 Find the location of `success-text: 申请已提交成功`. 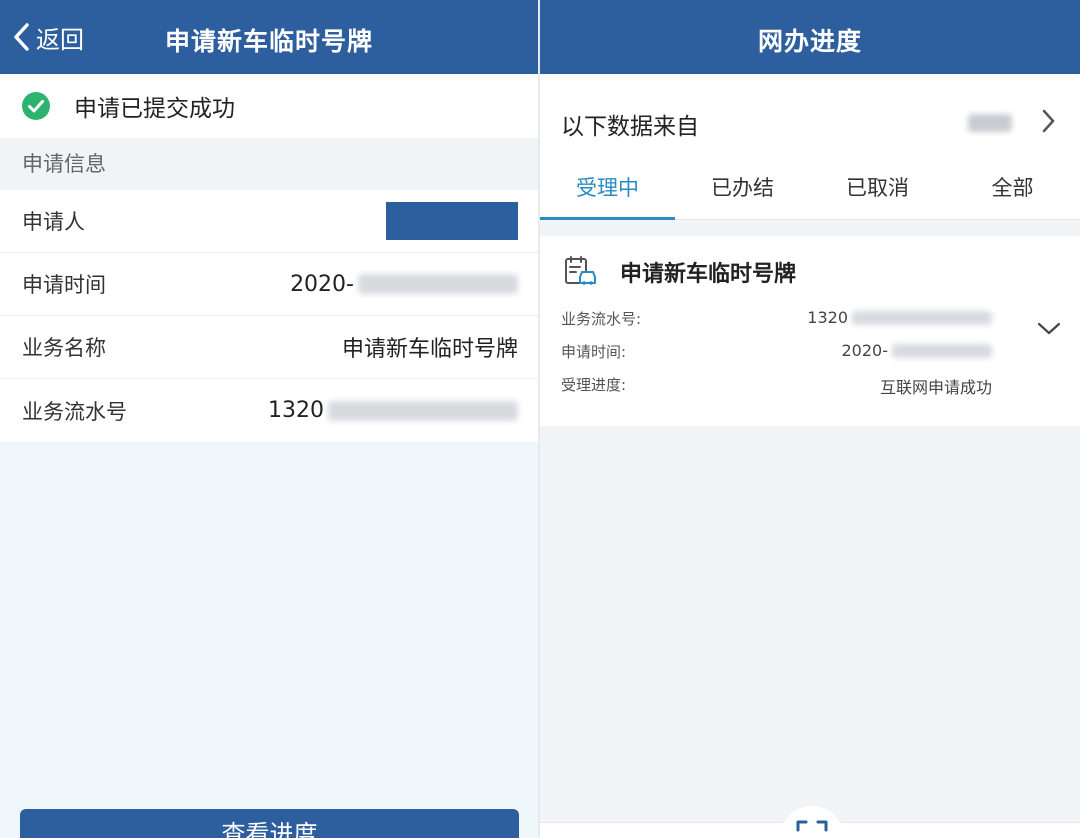

success-text: 申请已提交成功 is located at coordinates (154, 109).